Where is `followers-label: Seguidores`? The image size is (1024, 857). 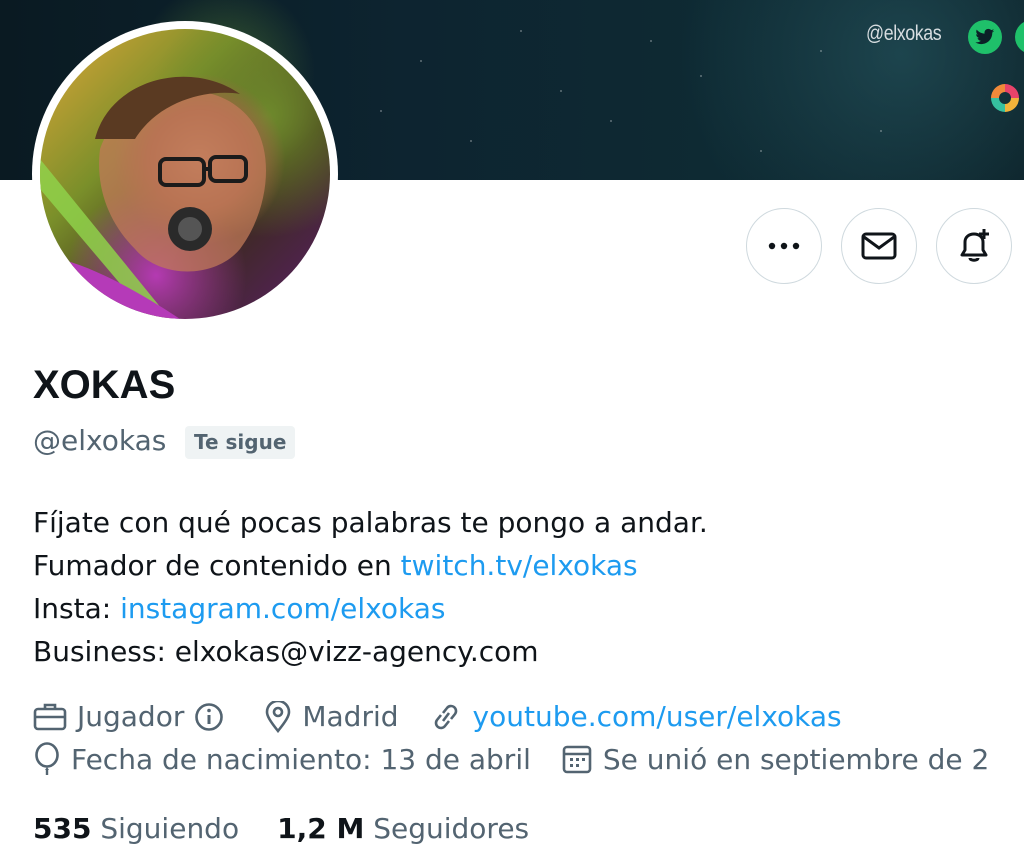 followers-label: Seguidores is located at coordinates (451, 828).